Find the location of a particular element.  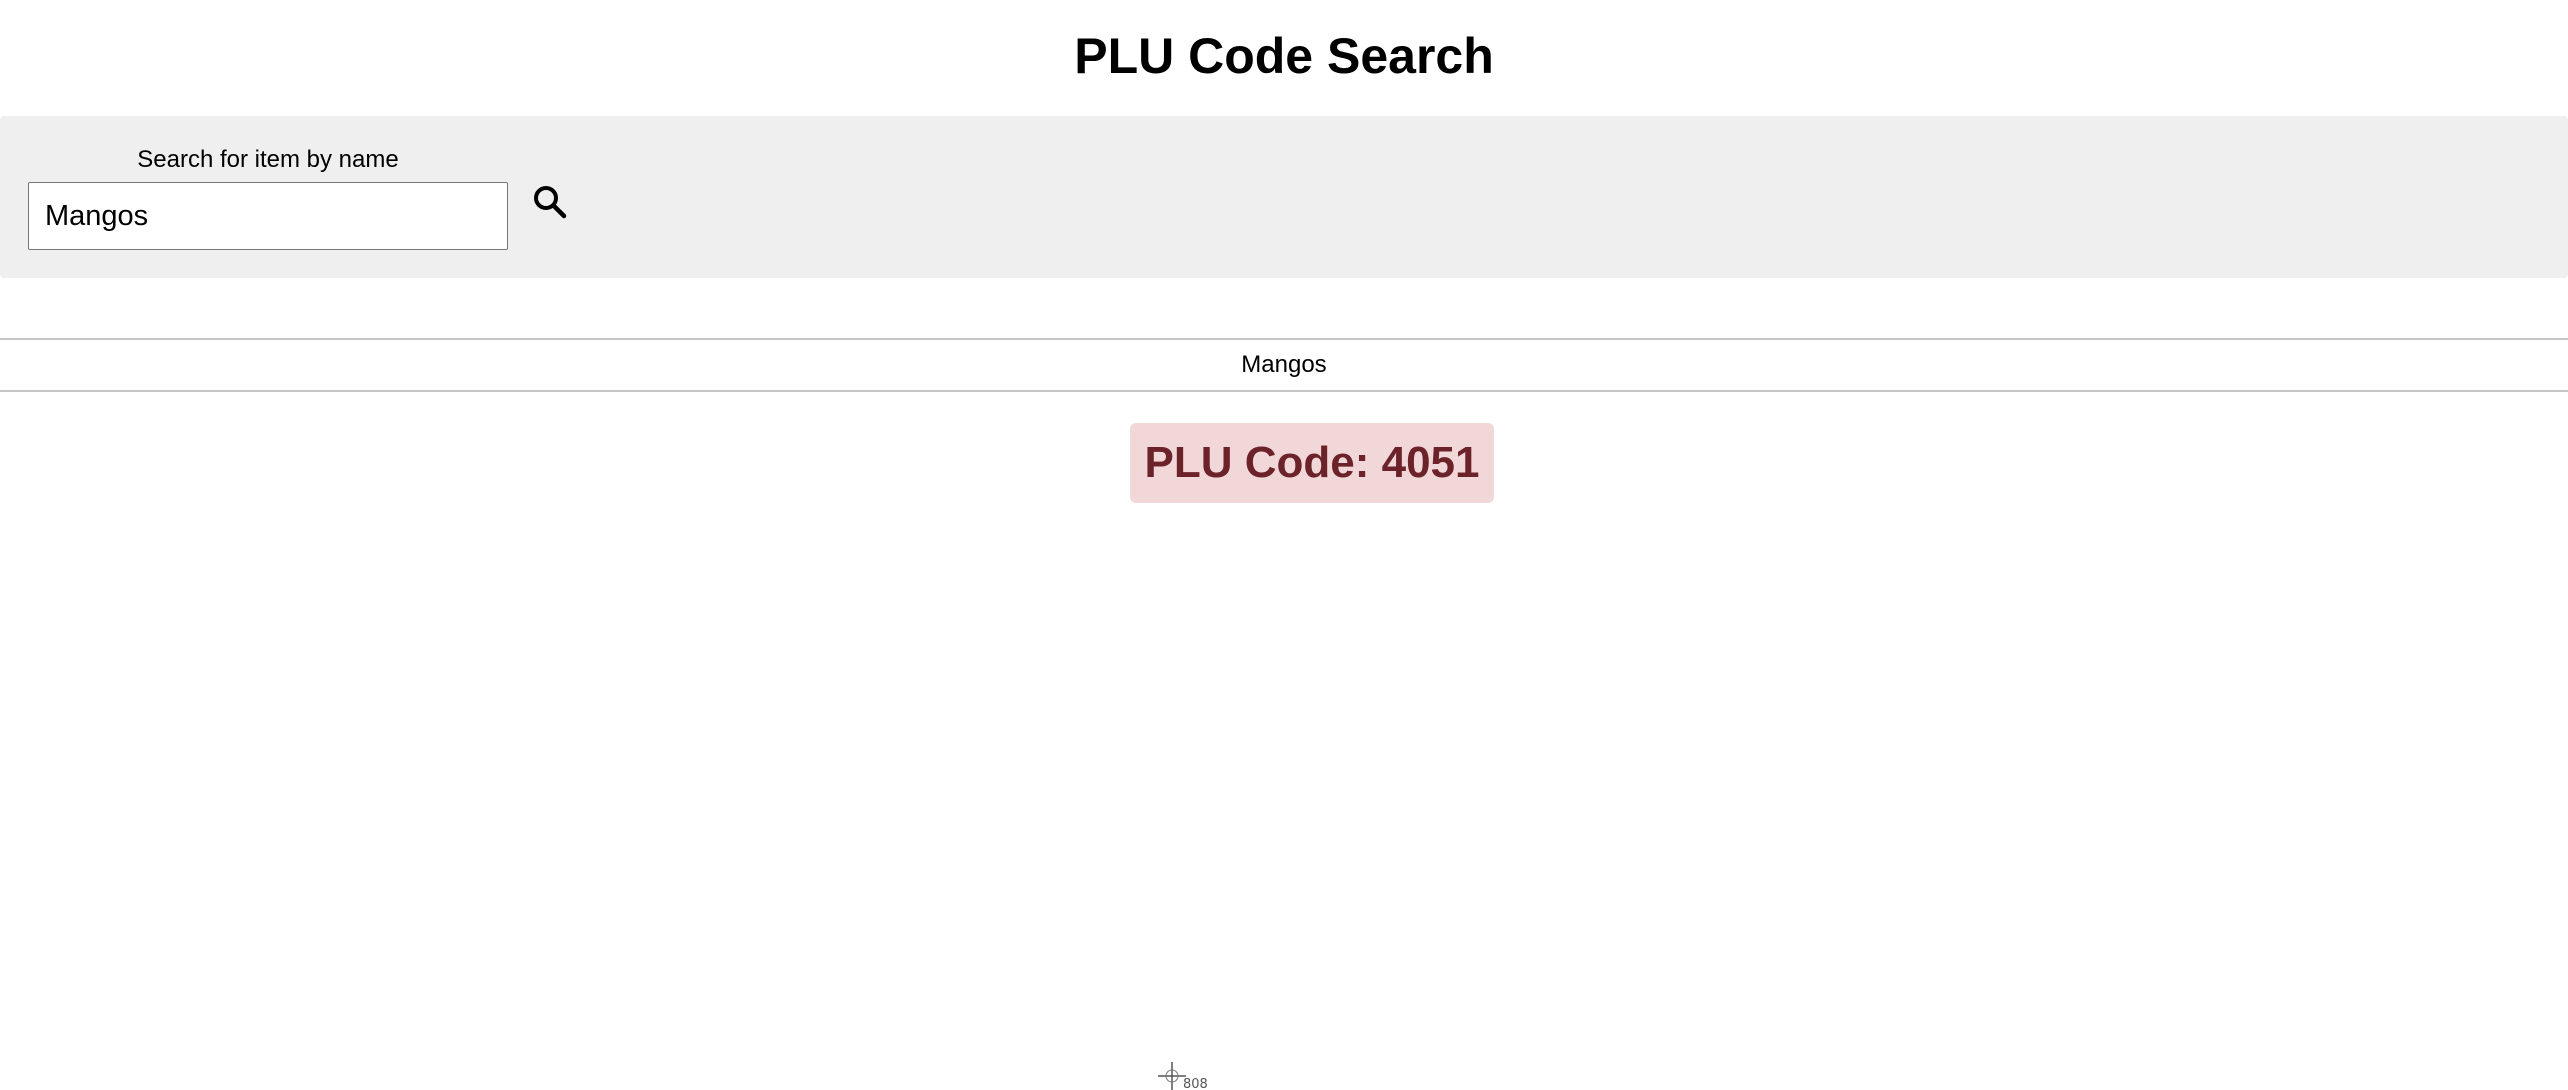

result-item-name: Mangos is located at coordinates (1284, 364).